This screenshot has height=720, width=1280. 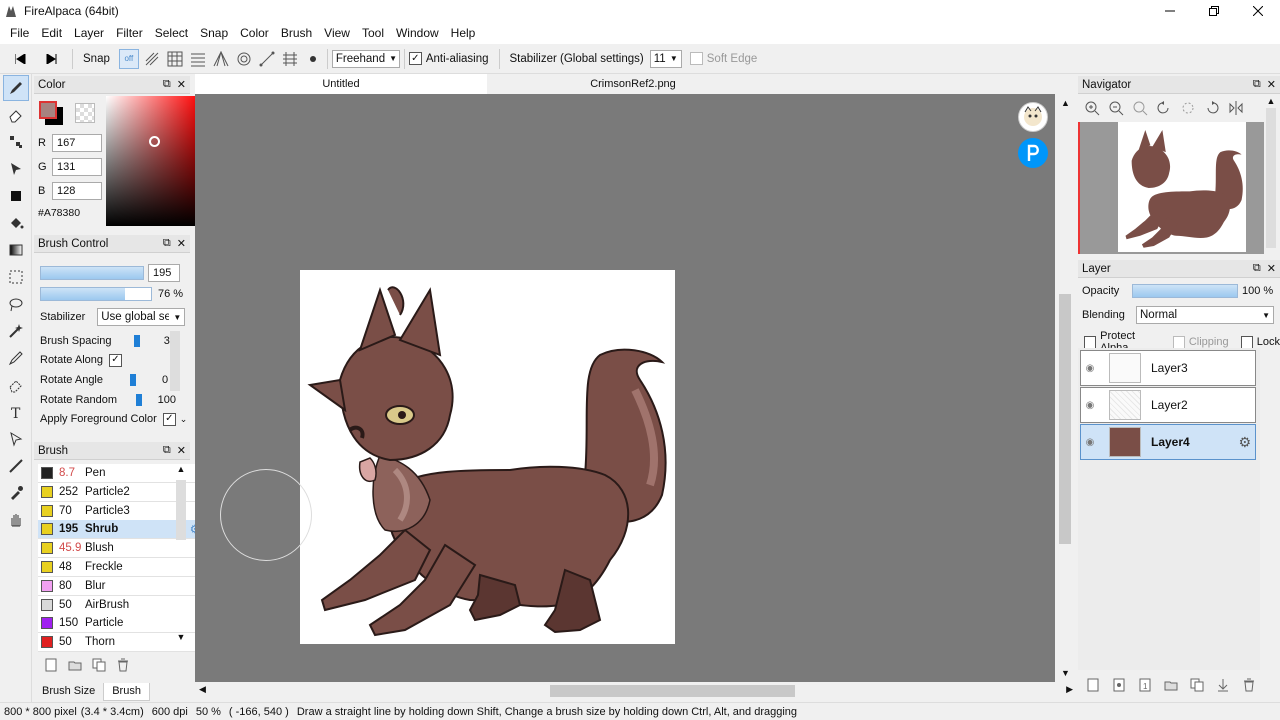 I want to click on blue-input: 128, so click(x=77, y=191).